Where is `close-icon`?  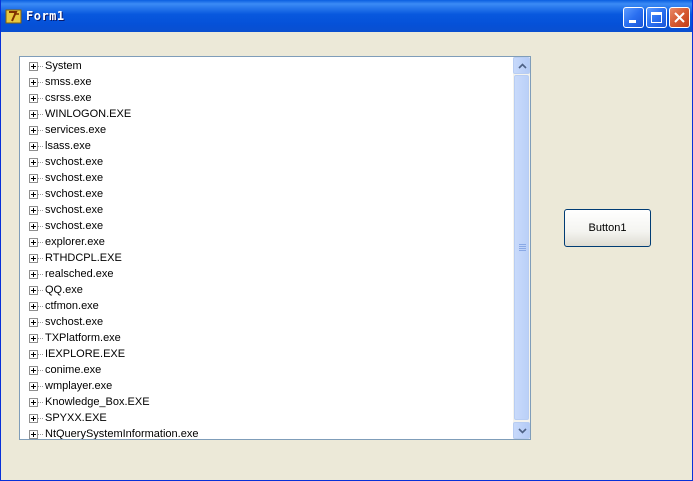 close-icon is located at coordinates (679, 17).